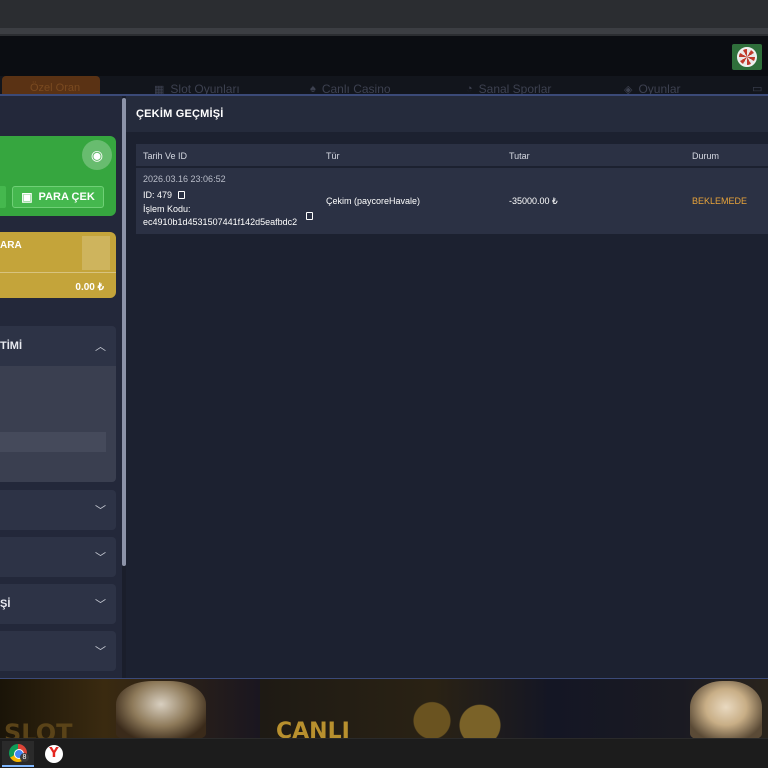  Describe the element at coordinates (313, 89) in the screenshot. I see `cards-icon: ♠` at that location.